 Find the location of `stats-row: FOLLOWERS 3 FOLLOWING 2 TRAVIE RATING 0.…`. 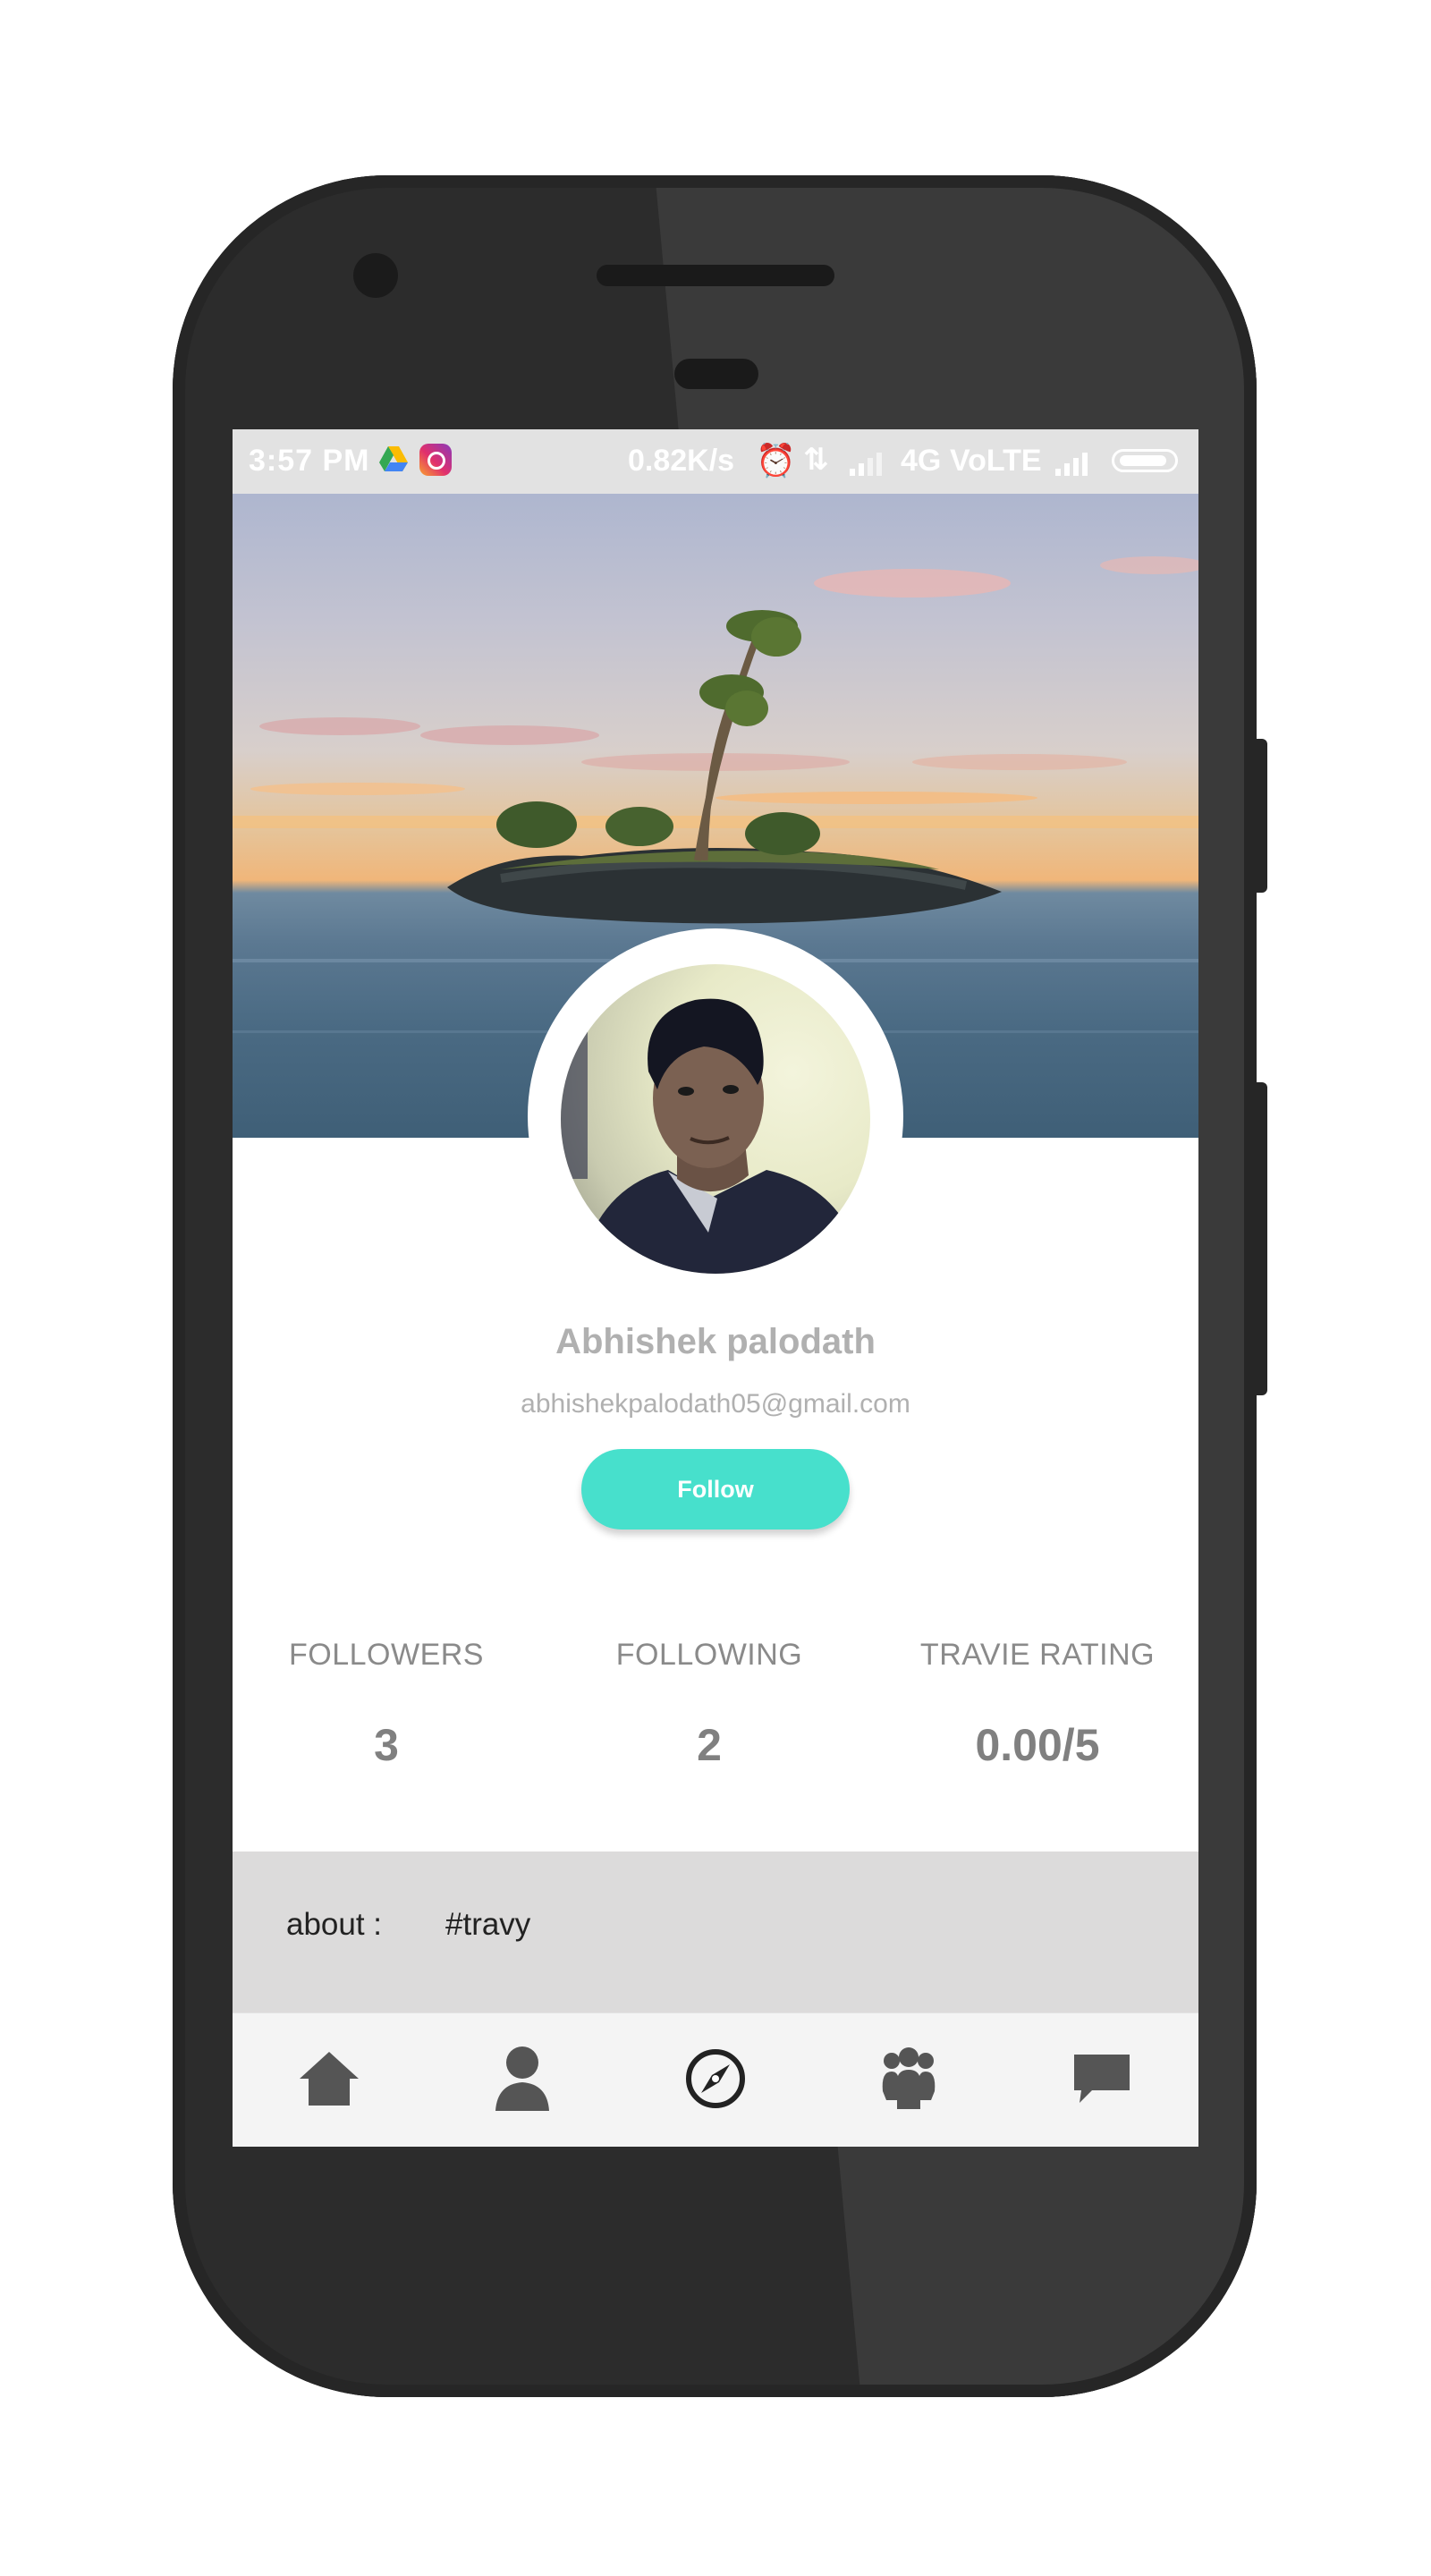

stats-row: FOLLOWERS 3 FOLLOWING 2 TRAVIE RATING 0.… is located at coordinates (716, 1726).